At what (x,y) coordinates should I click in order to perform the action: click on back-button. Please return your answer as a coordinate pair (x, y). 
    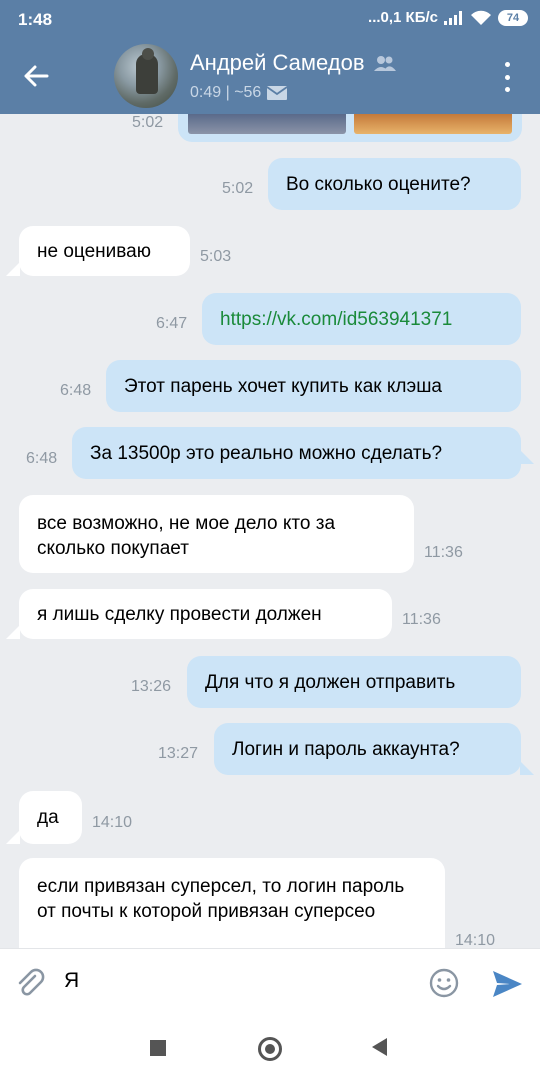
    Looking at the image, I should click on (36, 76).